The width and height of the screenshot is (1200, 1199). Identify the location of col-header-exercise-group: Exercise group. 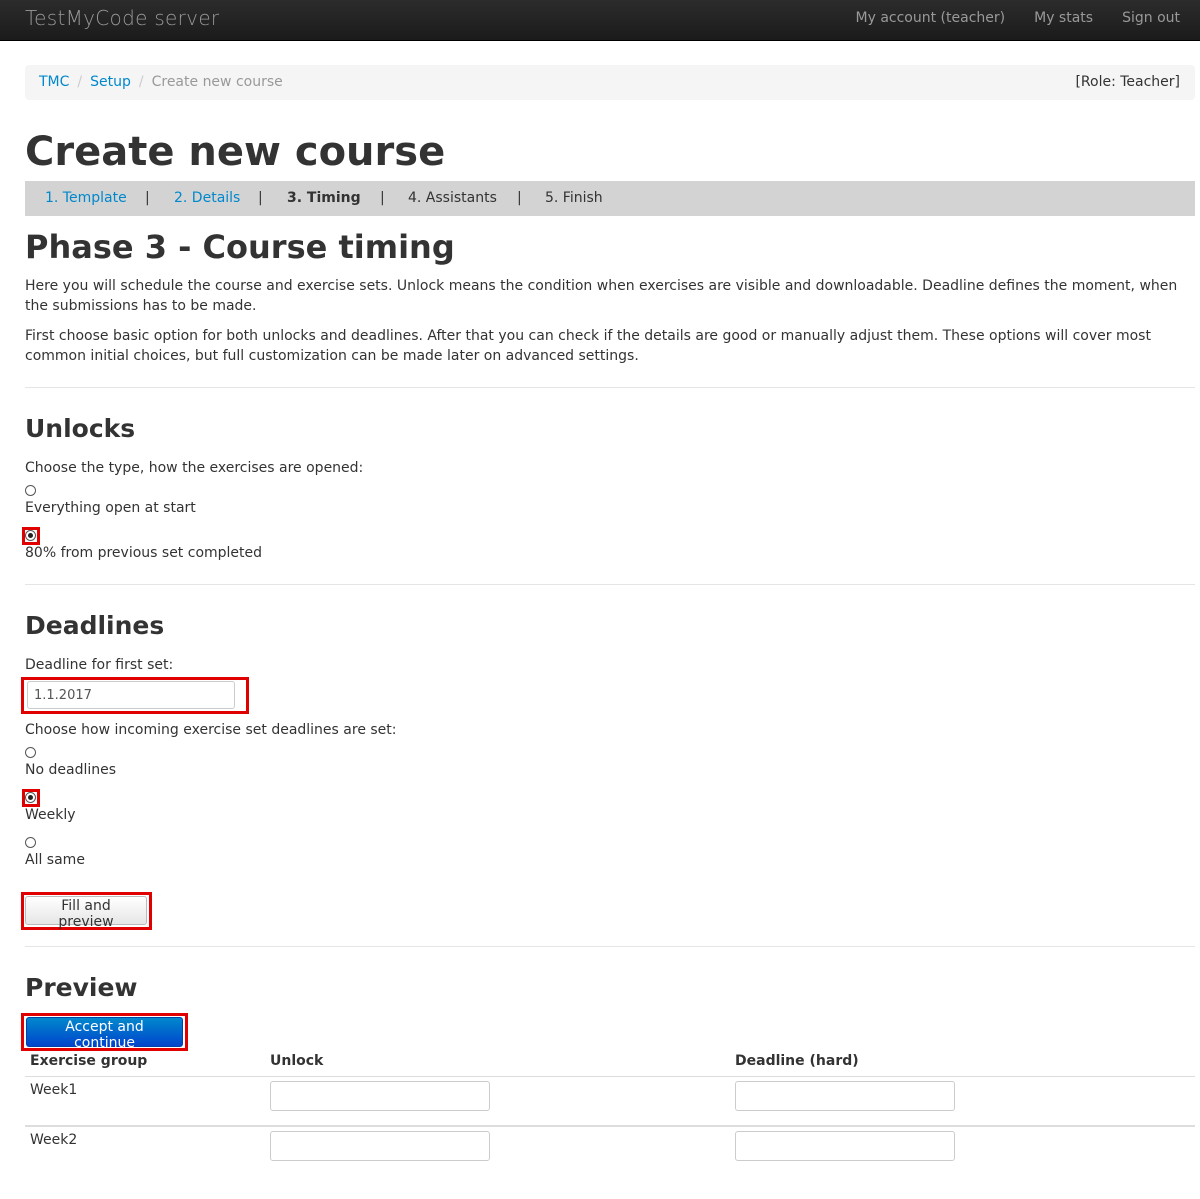
(89, 1061).